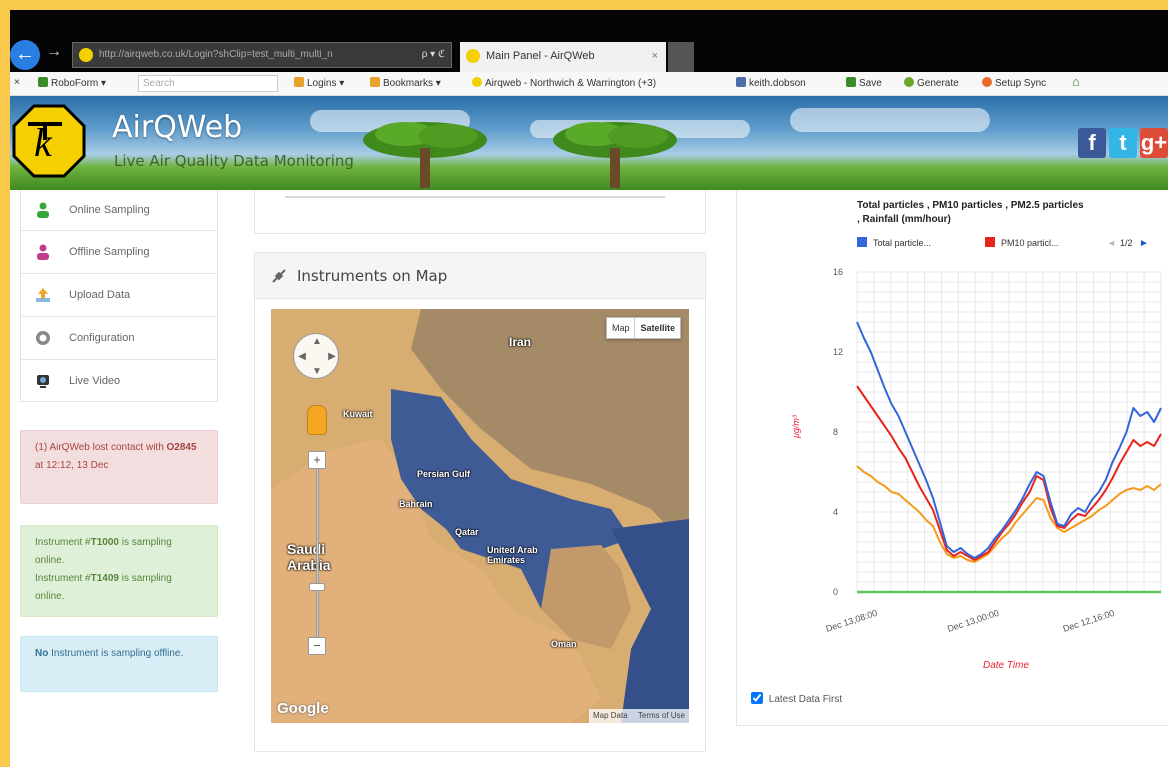 The image size is (1168, 767). I want to click on bookmarks-label: Bookmarks ▾, so click(412, 83).